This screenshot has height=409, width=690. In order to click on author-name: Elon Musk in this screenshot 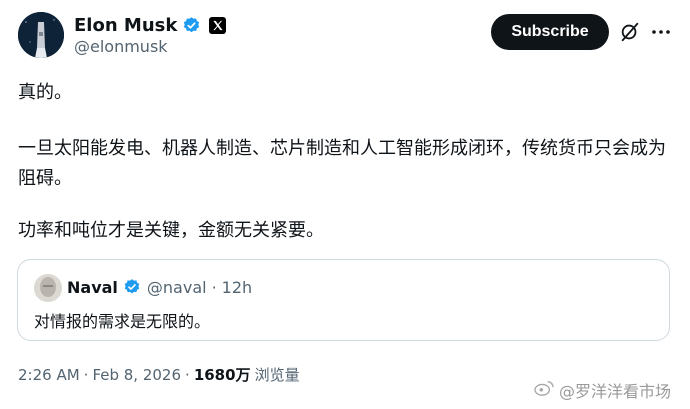, I will do `click(125, 25)`.